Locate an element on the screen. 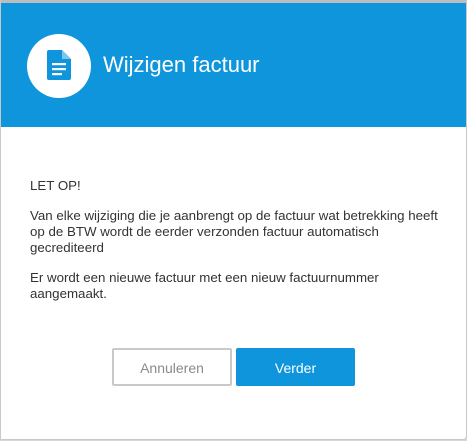 The image size is (467, 441). continue-button: Verder is located at coordinates (295, 367).